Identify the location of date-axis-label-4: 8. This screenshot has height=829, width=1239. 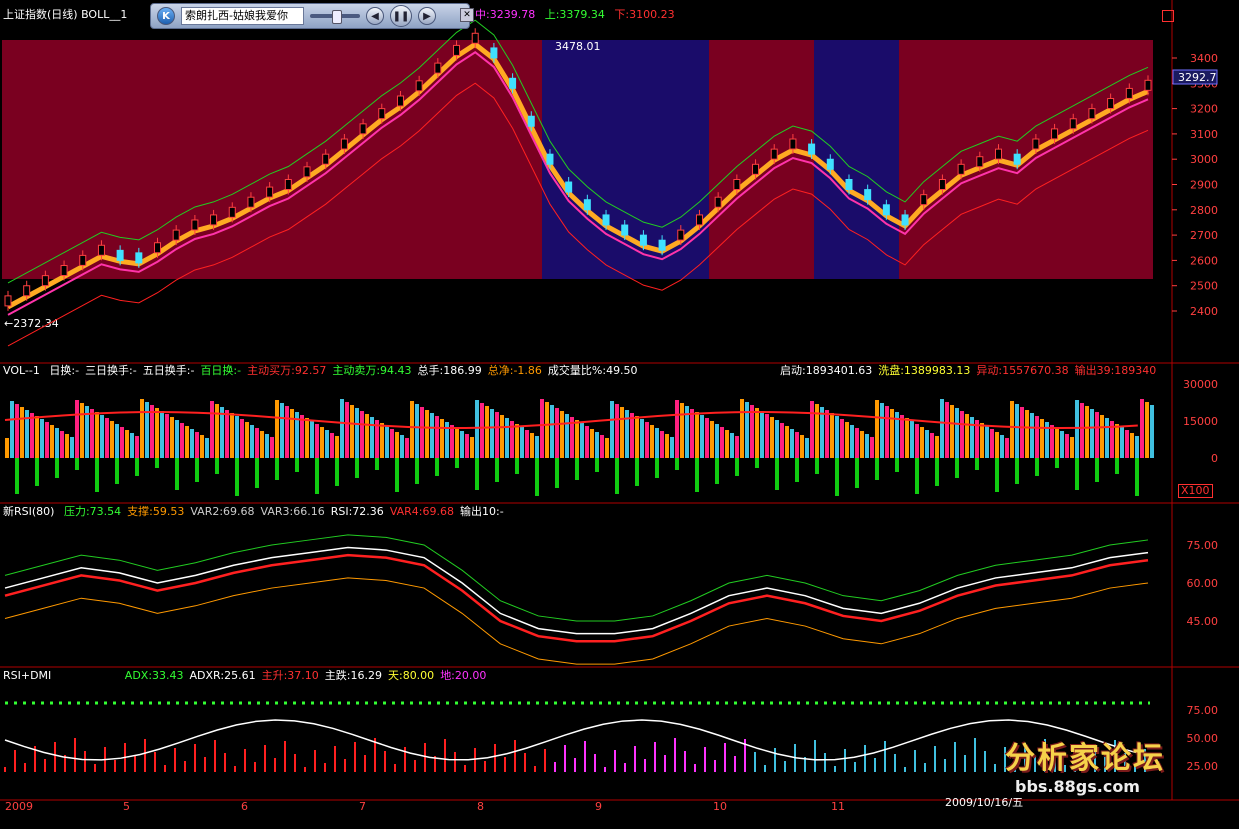
(480, 806).